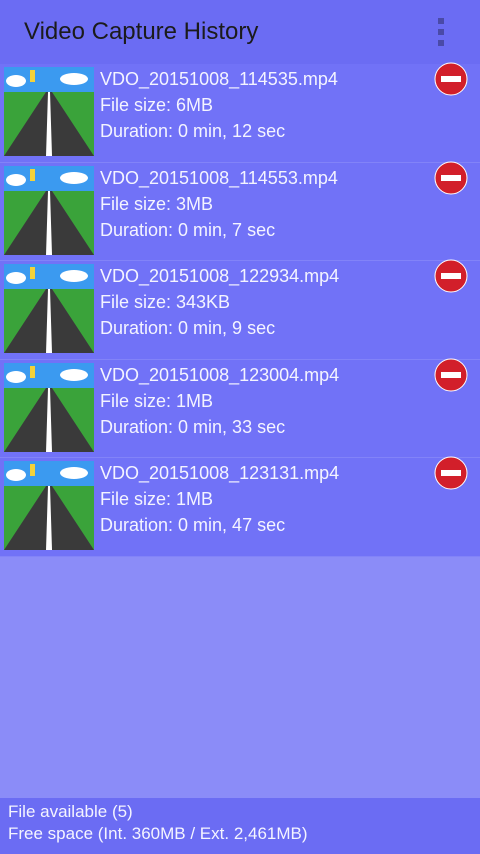 The width and height of the screenshot is (480, 854). What do you see at coordinates (188, 229) in the screenshot?
I see `video-duration: Duration: 0 min, 7 sec` at bounding box center [188, 229].